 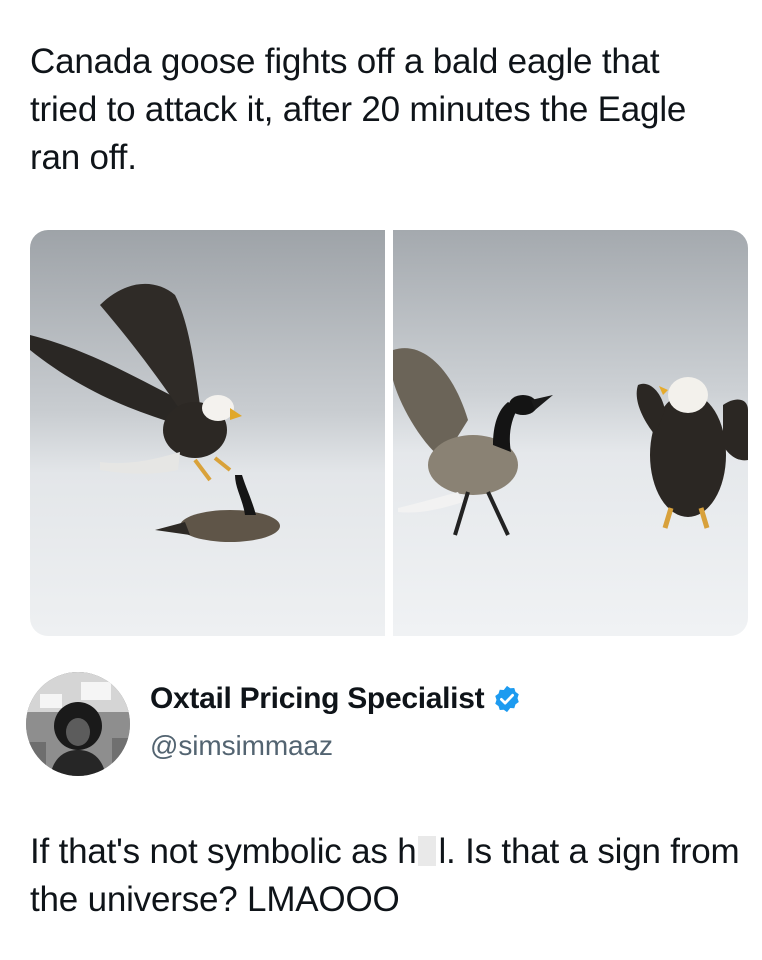 I want to click on author-handle: @simsimmaaz, so click(x=241, y=746).